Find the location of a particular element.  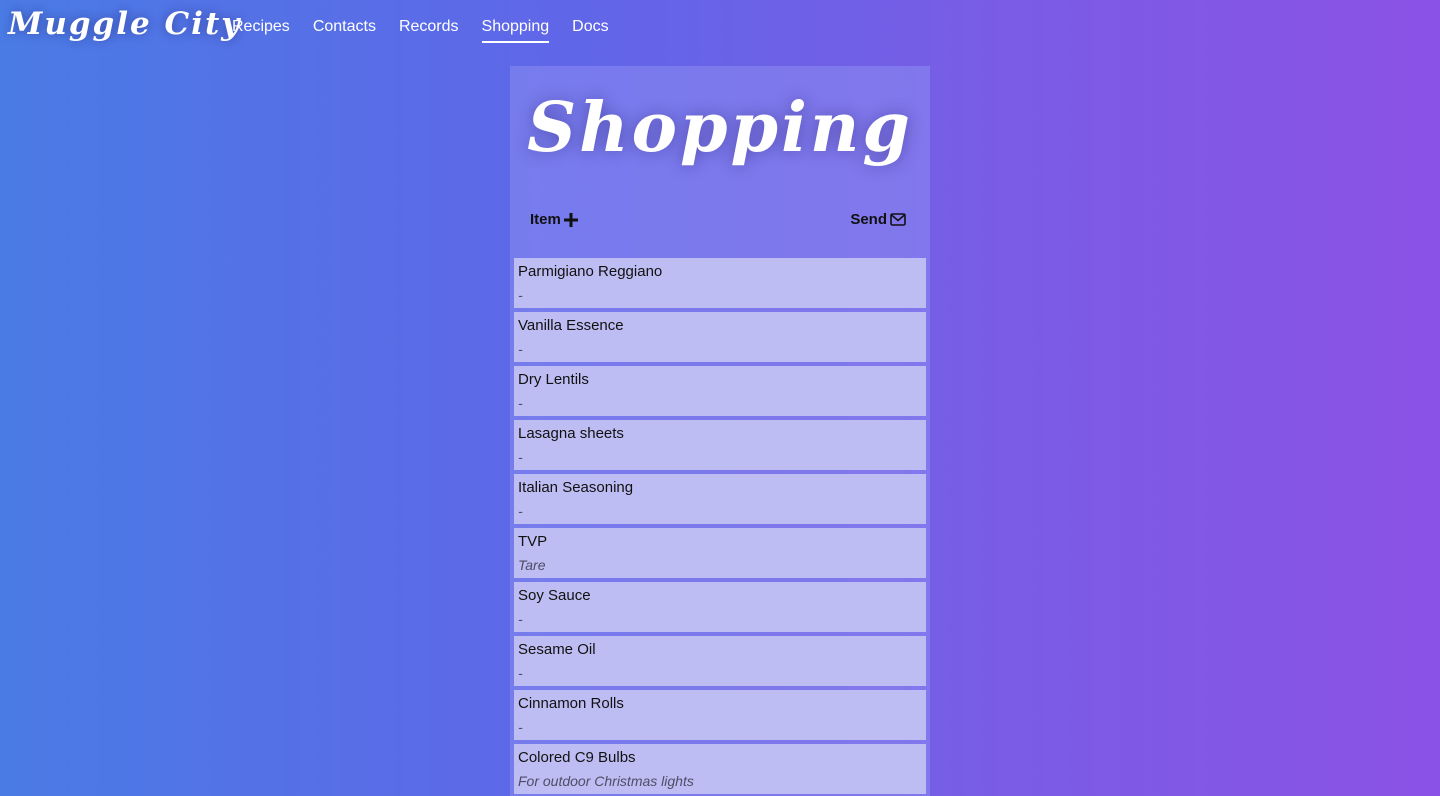

nav-link-shopping: Shopping is located at coordinates (515, 30).